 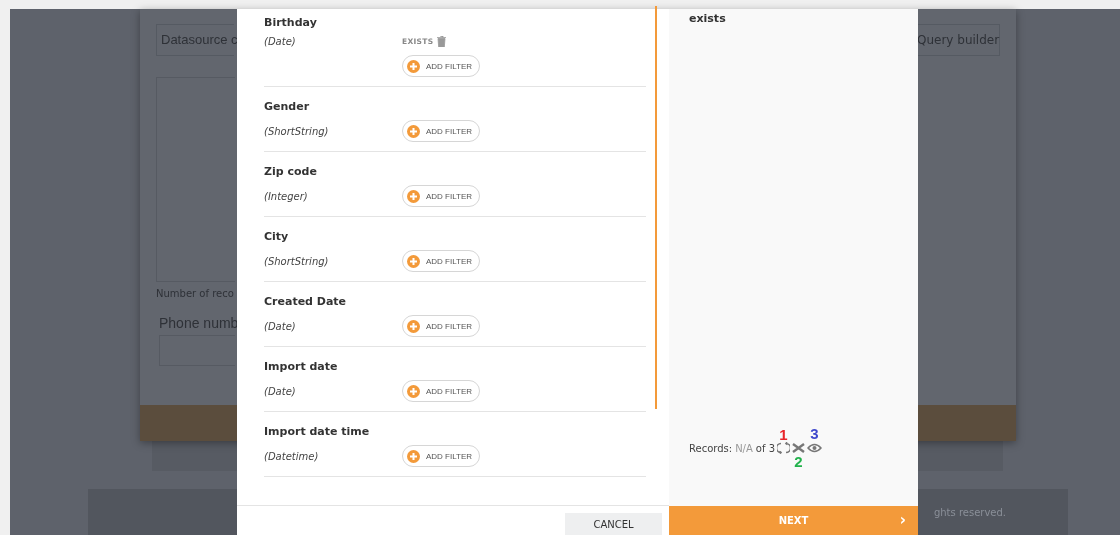 I want to click on chevron-icon: ›, so click(x=902, y=520).